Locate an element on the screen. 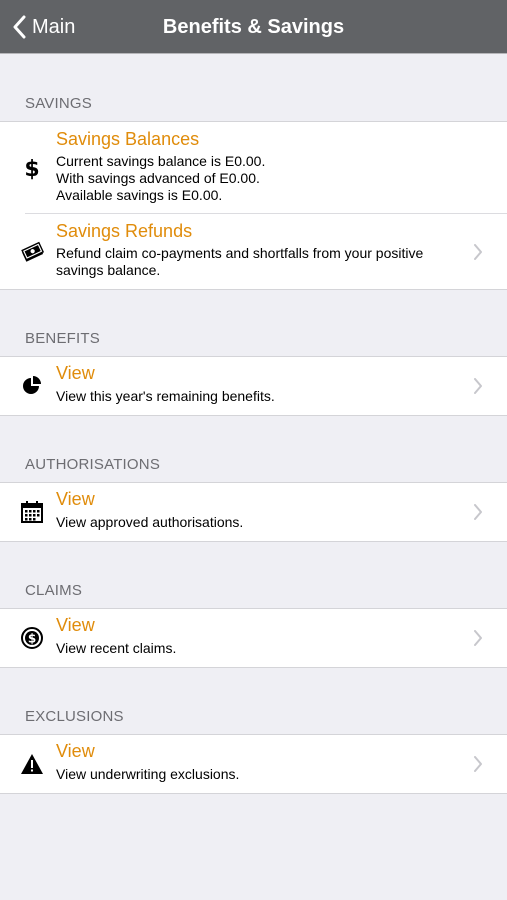 The image size is (507, 900). back-label: Main is located at coordinates (54, 26).